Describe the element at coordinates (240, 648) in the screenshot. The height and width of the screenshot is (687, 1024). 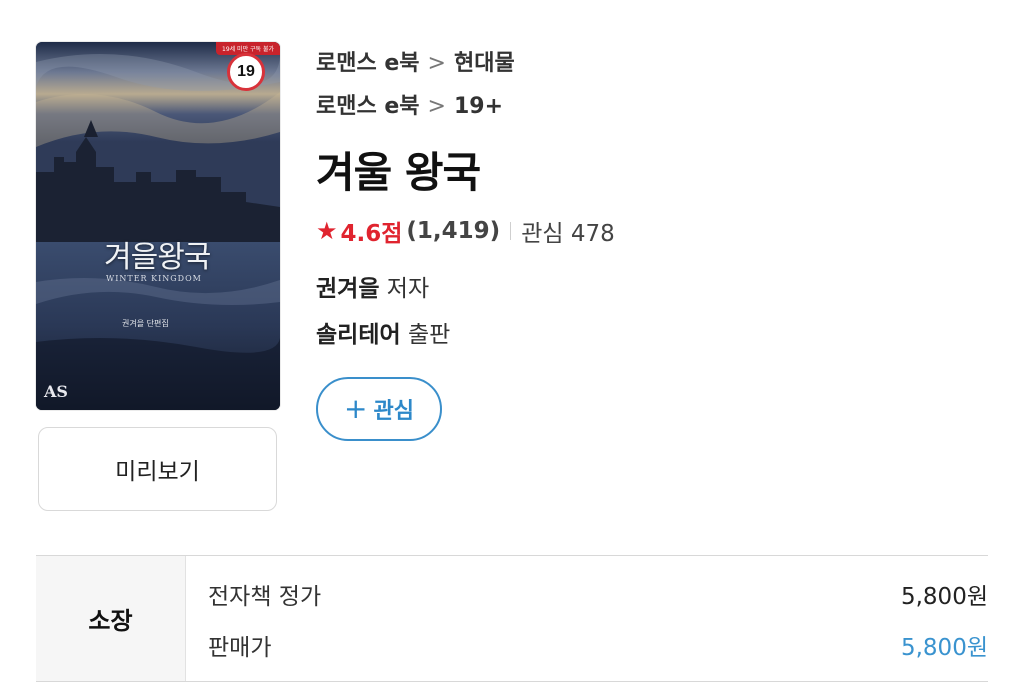
I see `sale-price-label: 판매가` at that location.